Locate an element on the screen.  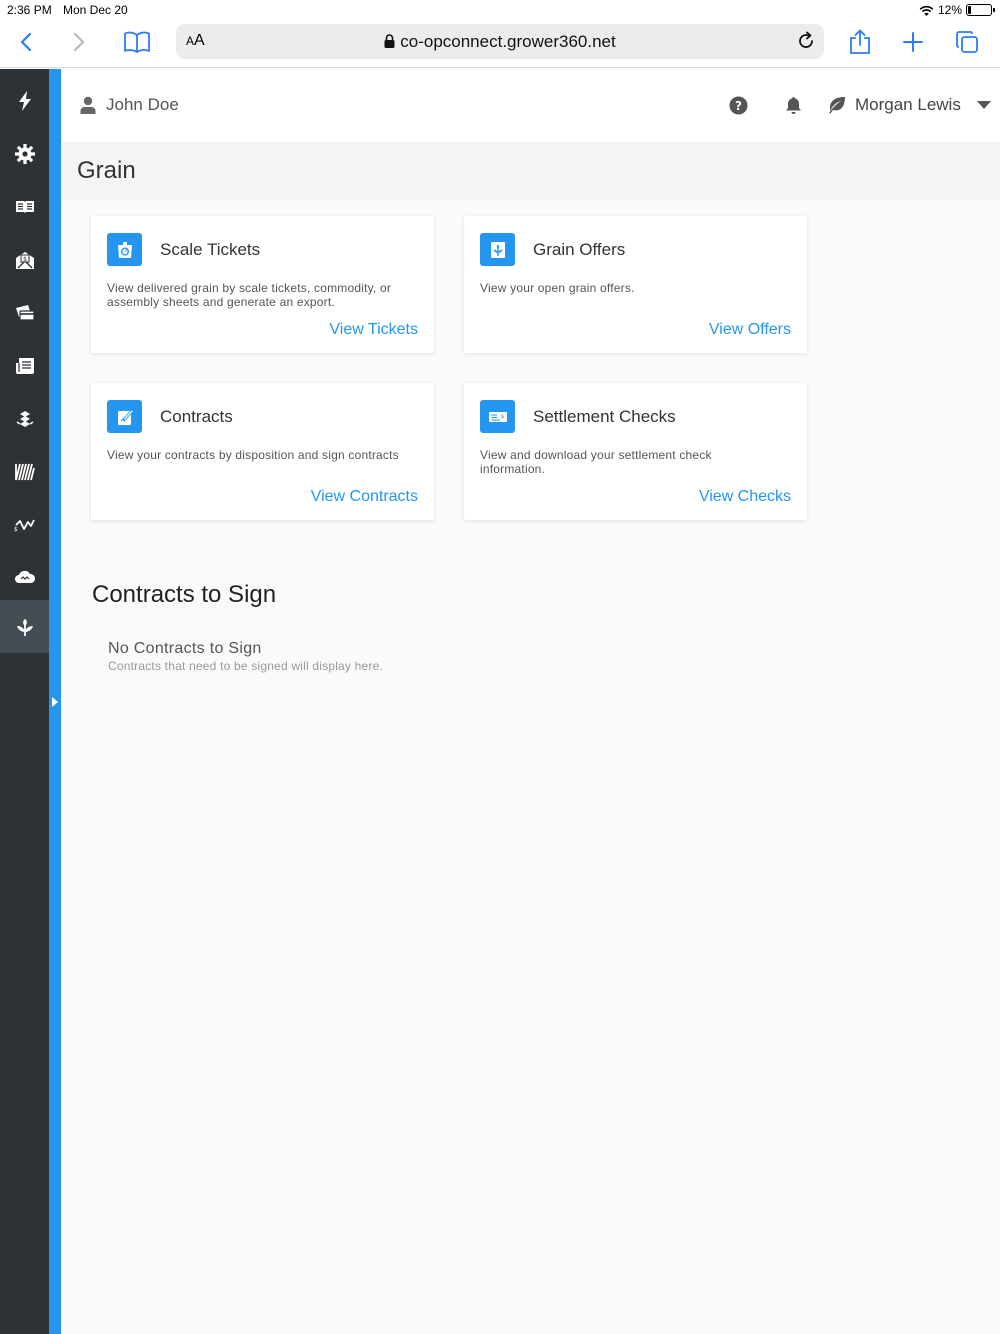
card-title: Grain Offers is located at coordinates (579, 249).